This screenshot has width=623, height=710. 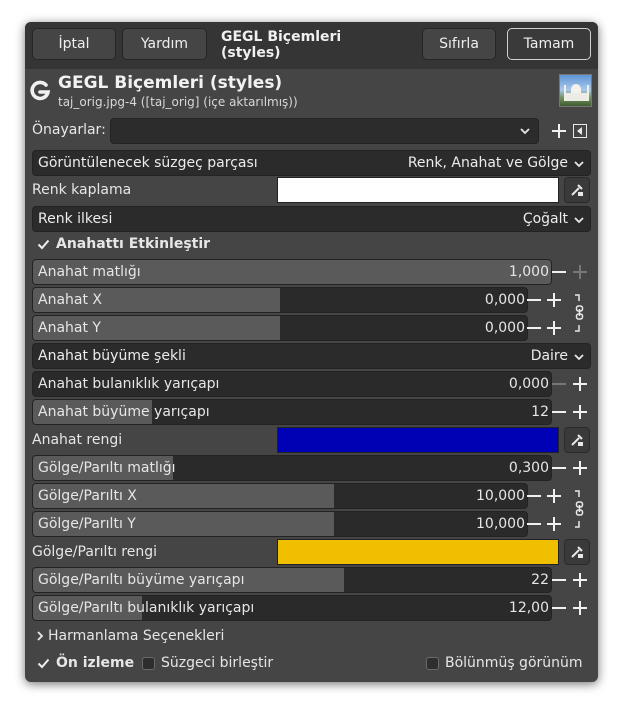 What do you see at coordinates (292, 384) in the screenshot?
I see `outline-blur-spin: Anahat bulanıklık yarıçapı 0,000` at bounding box center [292, 384].